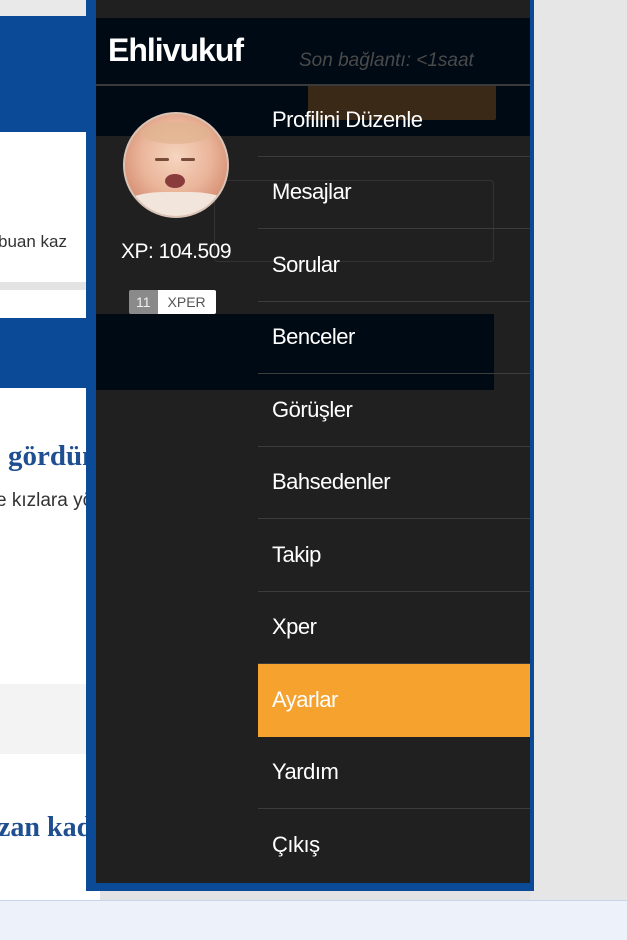 The width and height of the screenshot is (627, 940). I want to click on avatar, so click(176, 165).